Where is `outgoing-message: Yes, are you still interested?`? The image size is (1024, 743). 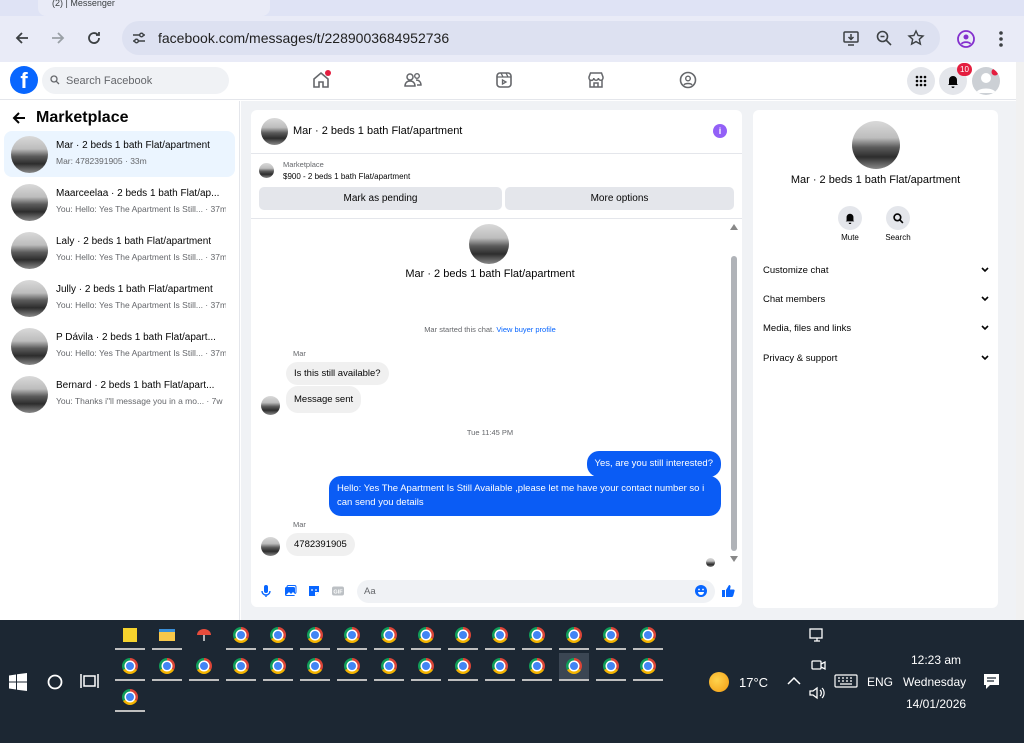 outgoing-message: Yes, are you still interested? is located at coordinates (653, 464).